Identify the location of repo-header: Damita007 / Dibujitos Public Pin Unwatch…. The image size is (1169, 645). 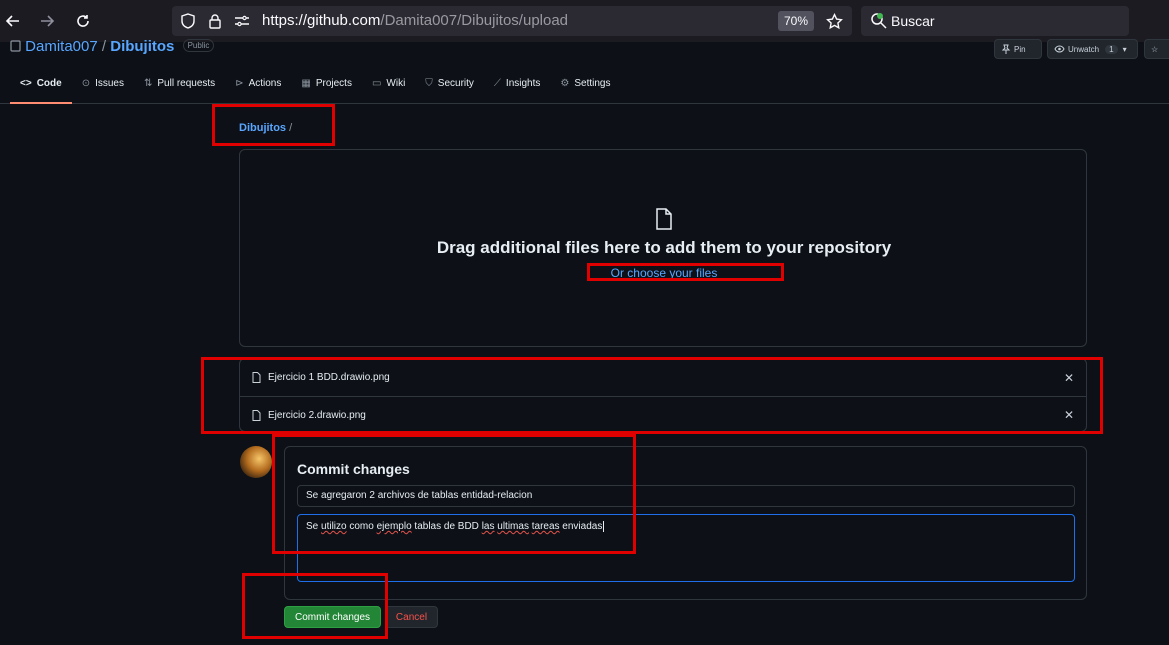
(584, 71).